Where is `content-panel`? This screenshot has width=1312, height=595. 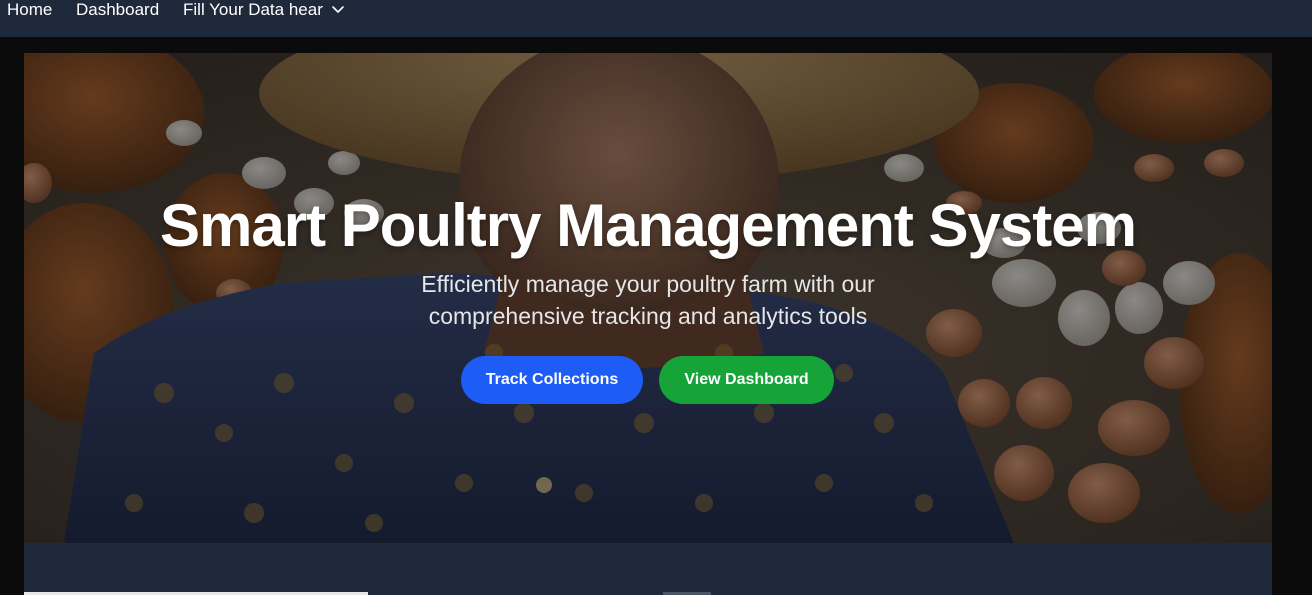 content-panel is located at coordinates (648, 569).